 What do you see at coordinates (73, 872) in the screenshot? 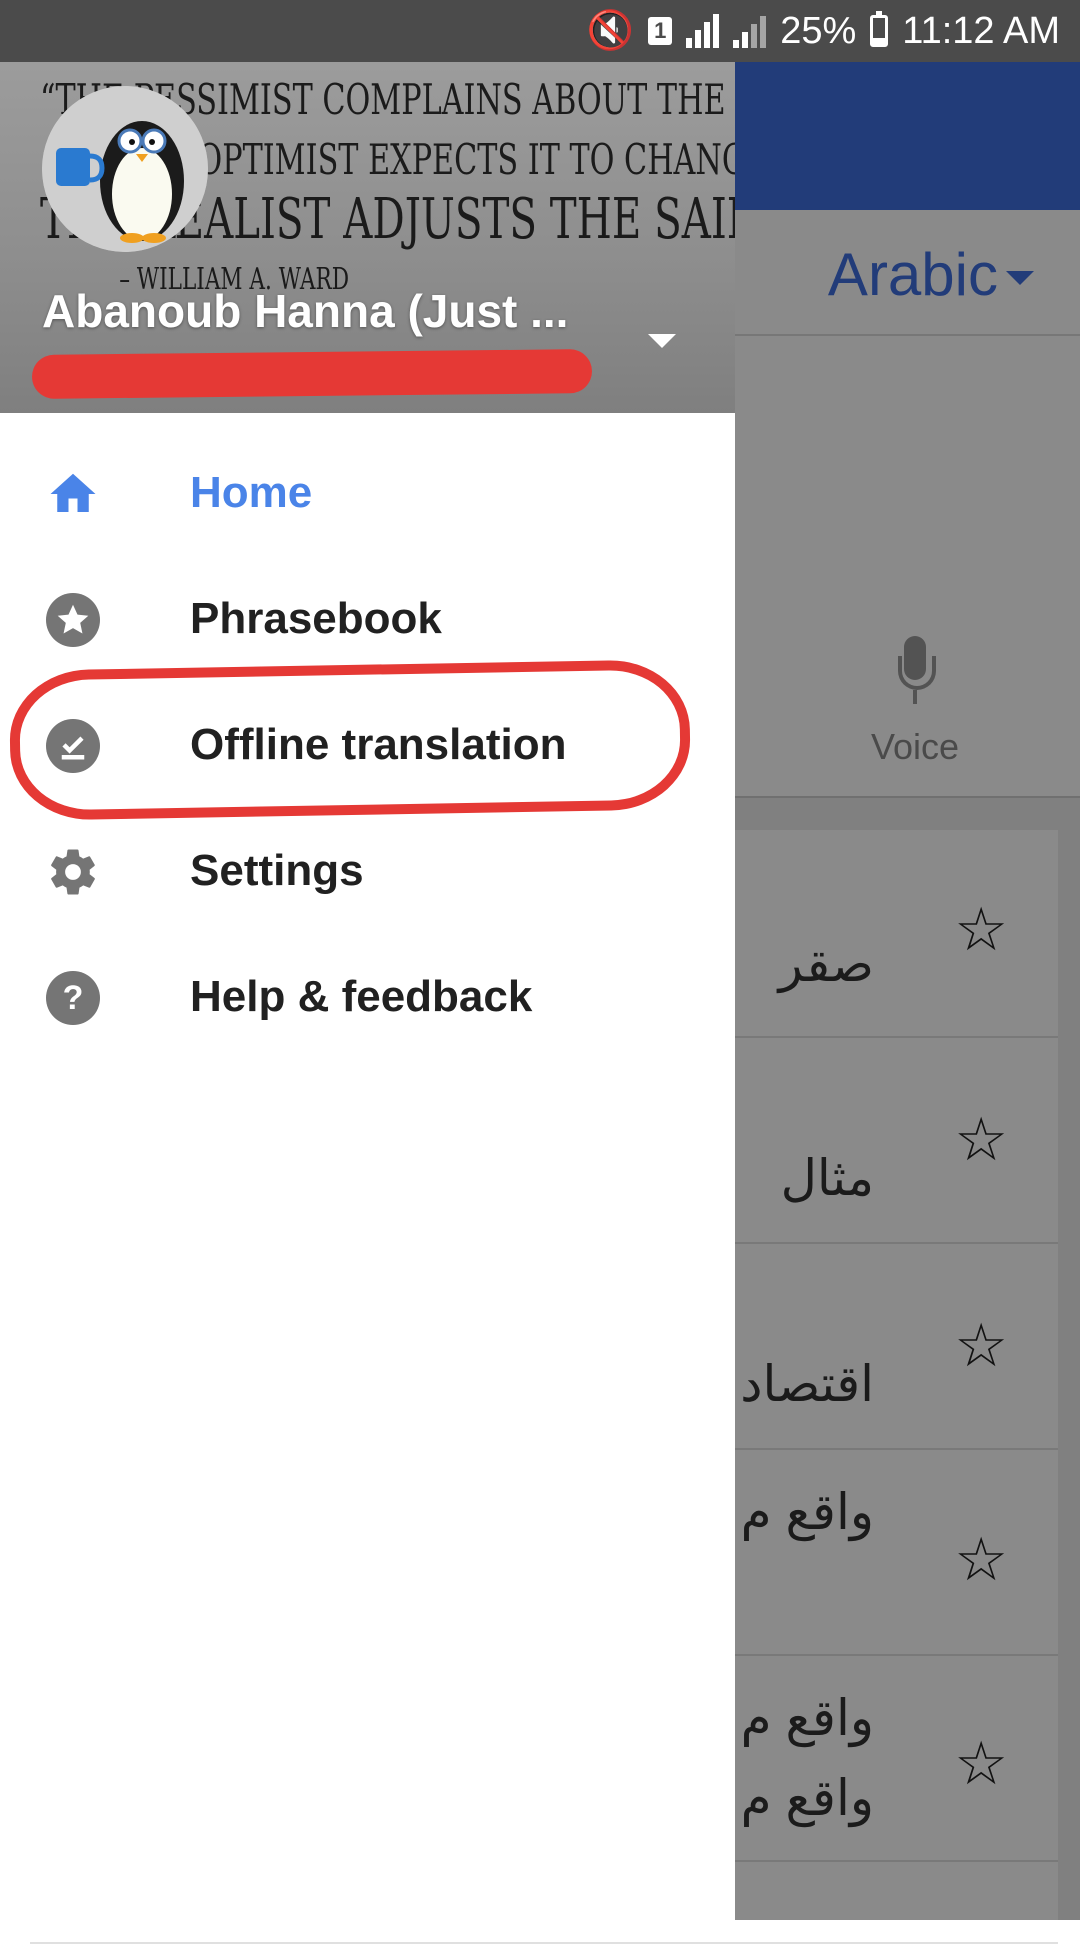
I see `gear-icon` at bounding box center [73, 872].